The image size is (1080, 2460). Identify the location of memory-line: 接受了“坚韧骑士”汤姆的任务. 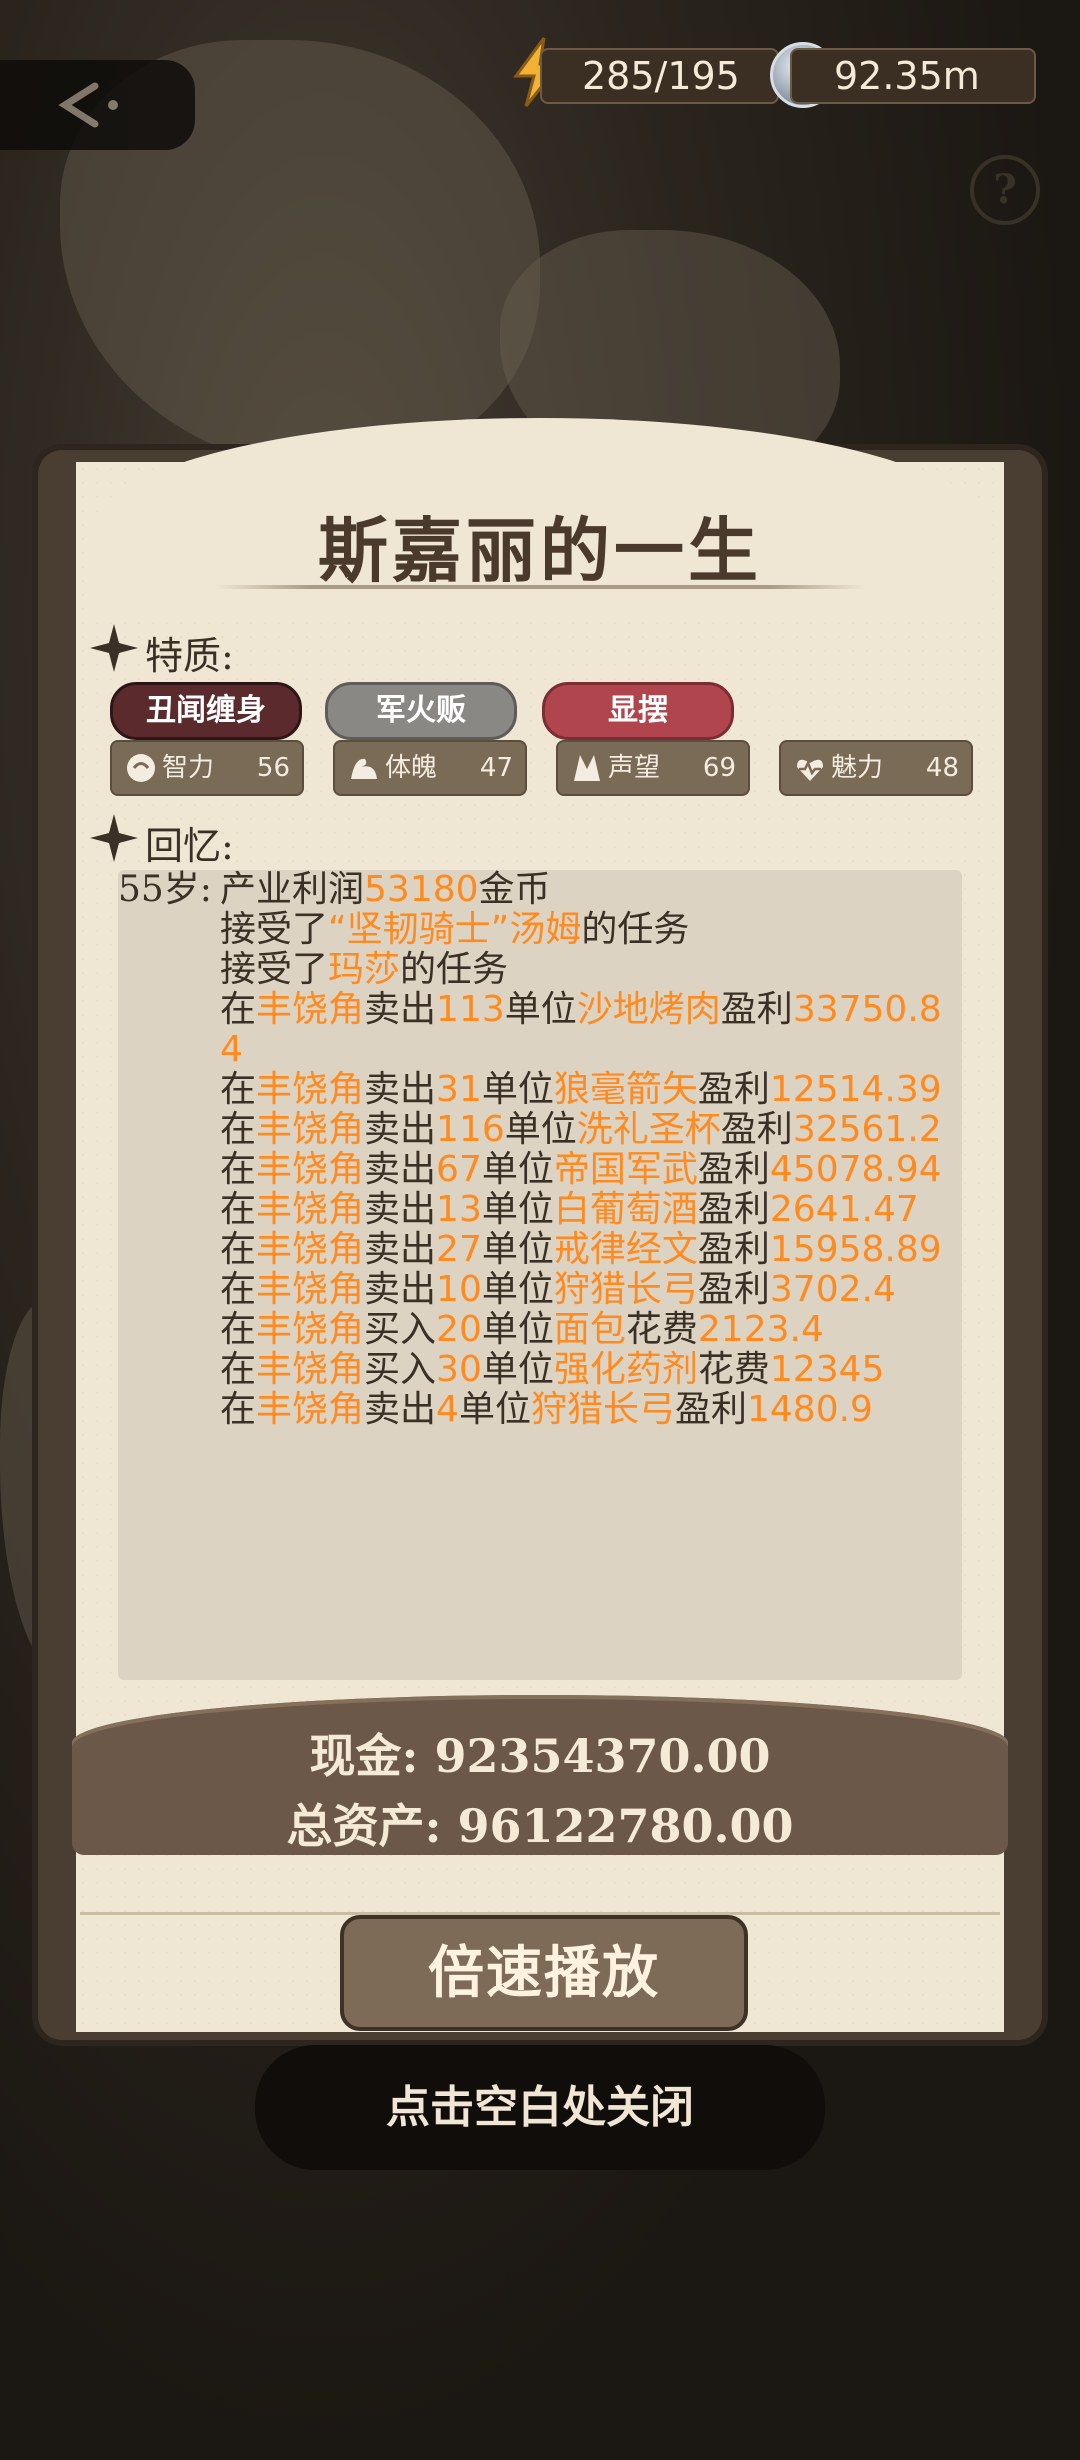
(590, 930).